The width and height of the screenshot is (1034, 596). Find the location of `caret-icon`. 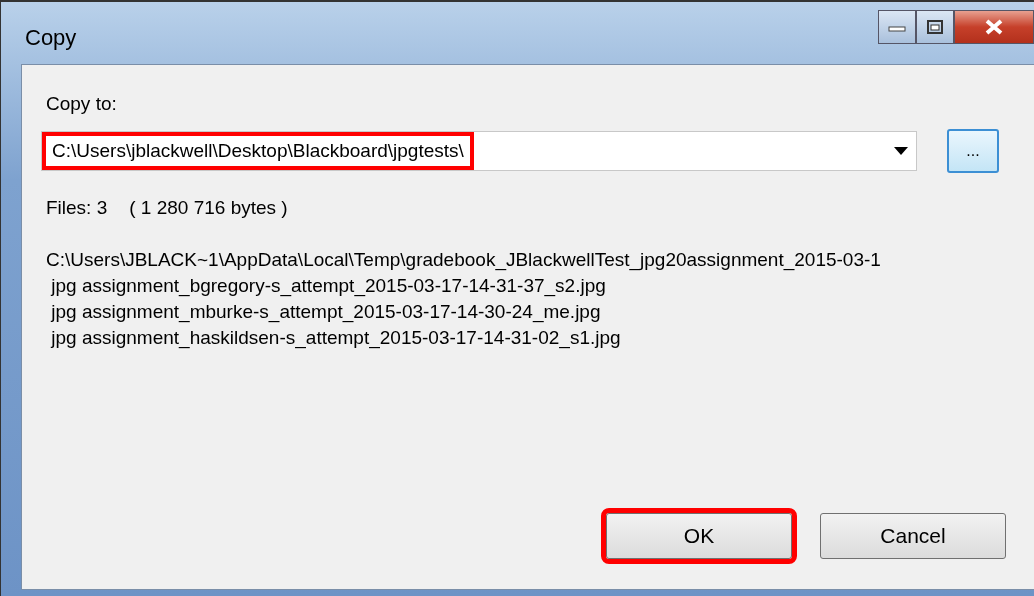

caret-icon is located at coordinates (901, 151).